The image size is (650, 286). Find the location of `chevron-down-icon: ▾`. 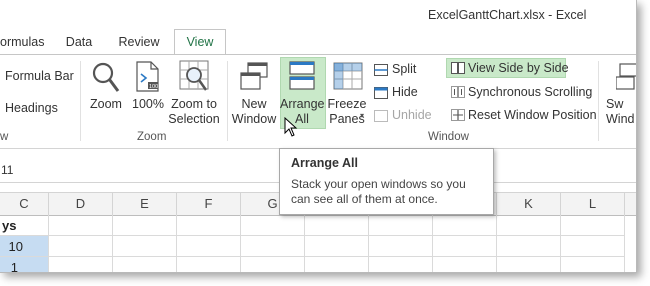

chevron-down-icon: ▾ is located at coordinates (362, 115).